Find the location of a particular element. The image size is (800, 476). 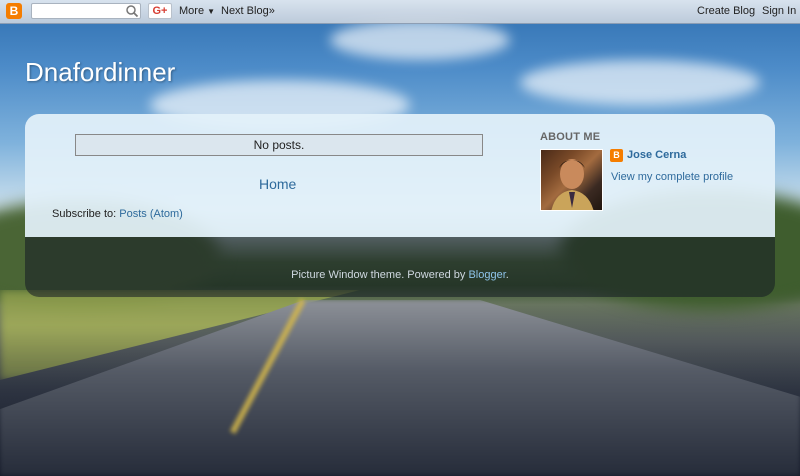

sign-in-link: Sign In is located at coordinates (779, 11).